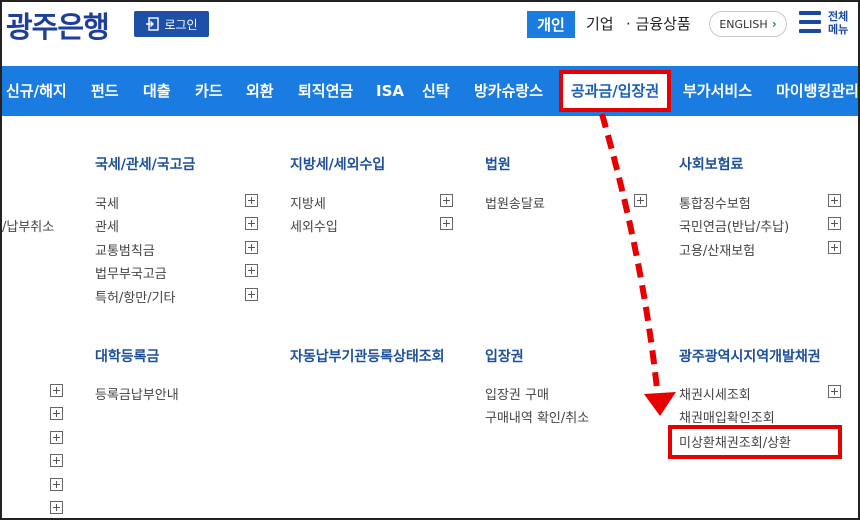 This screenshot has height=520, width=860. I want to click on nav-item-pension: 퇴직연금, so click(325, 91).